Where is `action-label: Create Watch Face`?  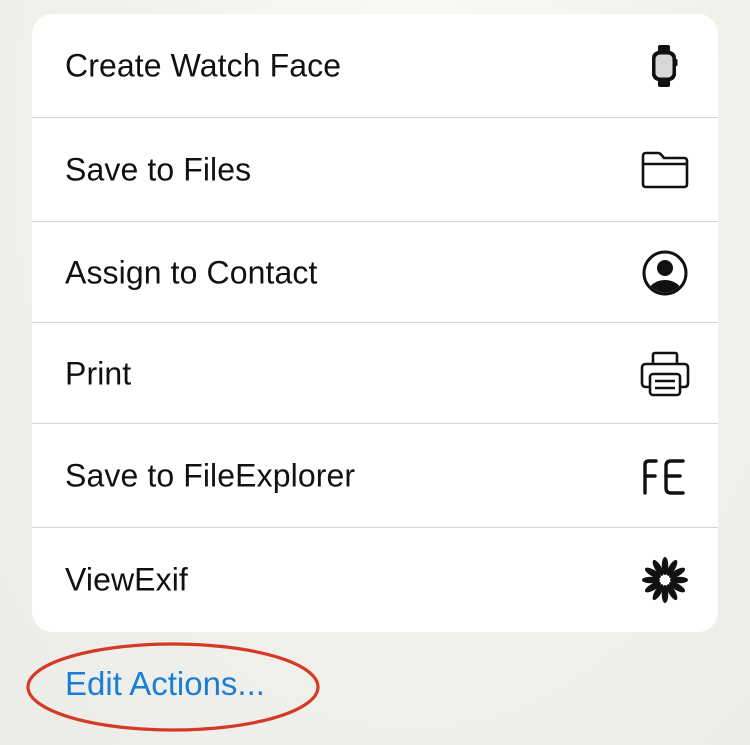 action-label: Create Watch Face is located at coordinates (203, 65).